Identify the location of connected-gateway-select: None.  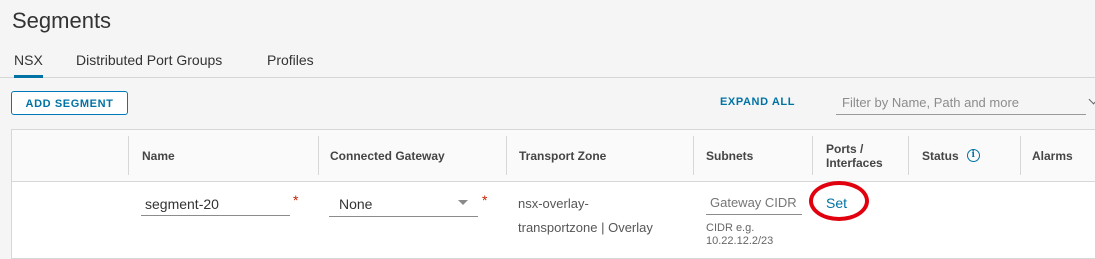
(403, 204).